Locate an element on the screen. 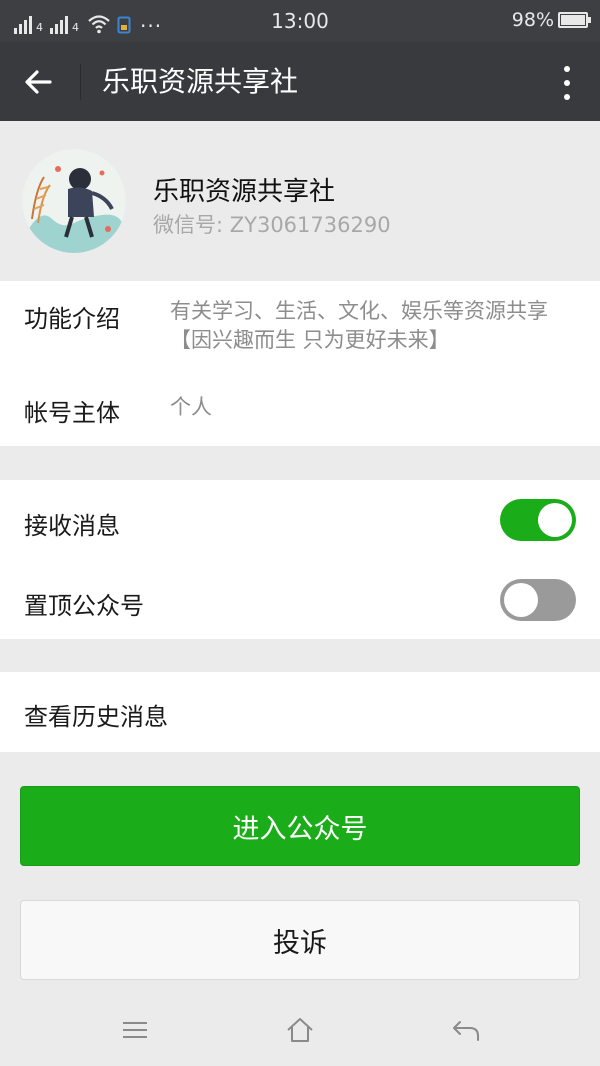 This screenshot has width=600, height=1066. return-icon is located at coordinates (466, 1030).